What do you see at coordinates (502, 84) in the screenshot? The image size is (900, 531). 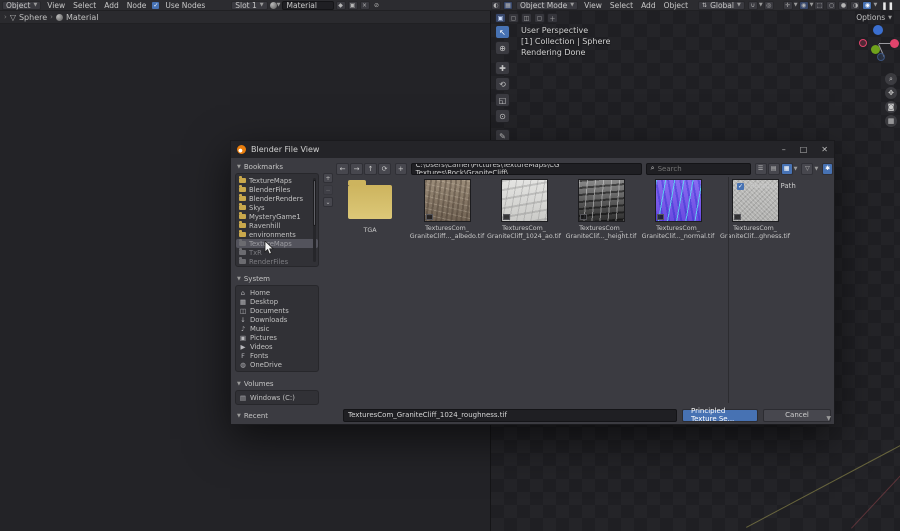 I see `rotate-tool-icon: ⟲` at bounding box center [502, 84].